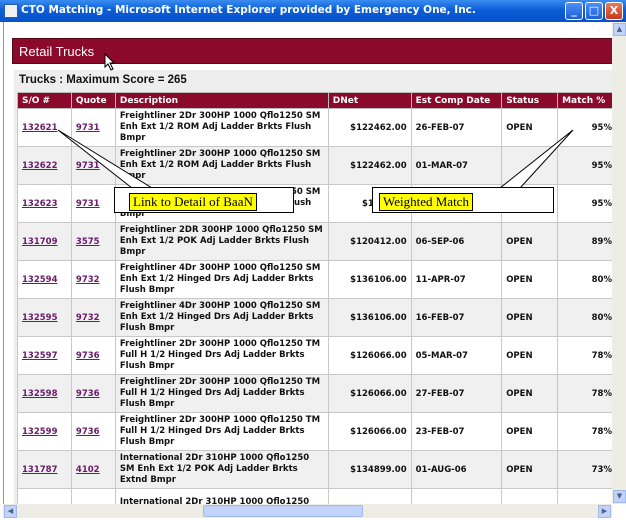 The width and height of the screenshot is (626, 520). What do you see at coordinates (110, 62) in the screenshot?
I see `mouse-pointer-icon` at bounding box center [110, 62].